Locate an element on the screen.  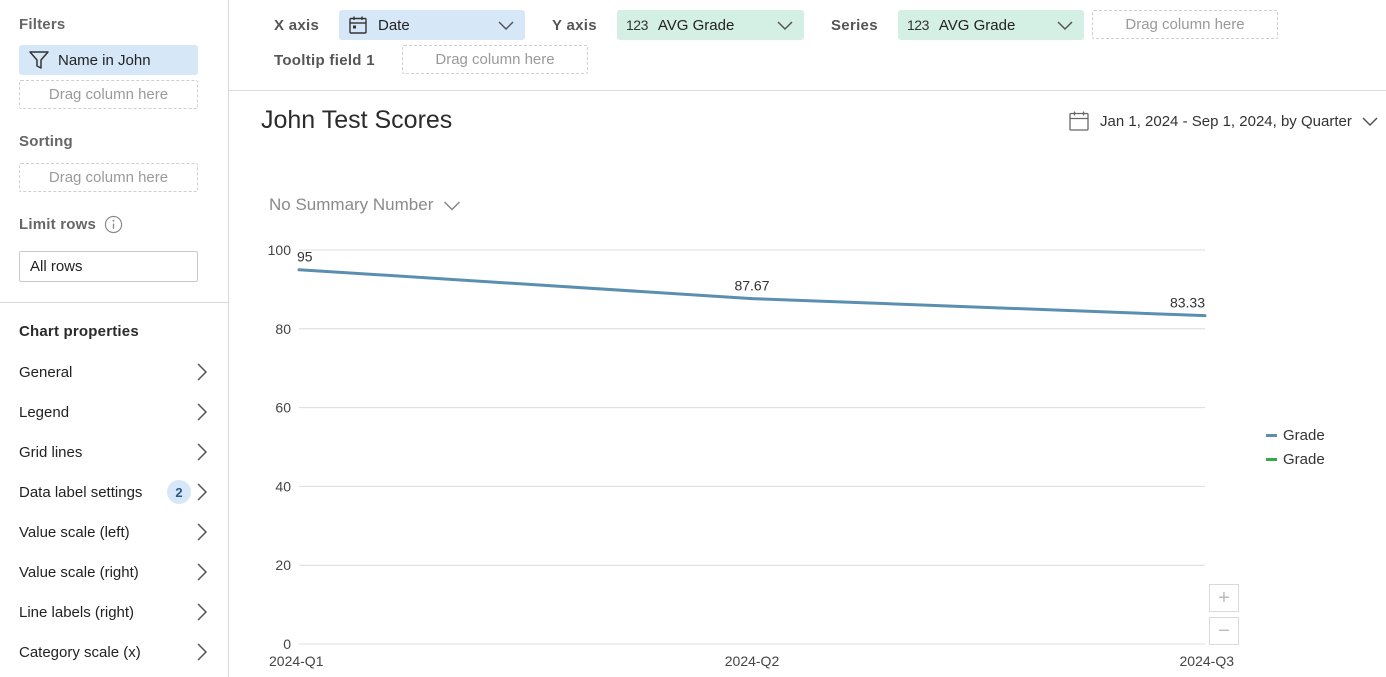
info-icon is located at coordinates (113, 224).